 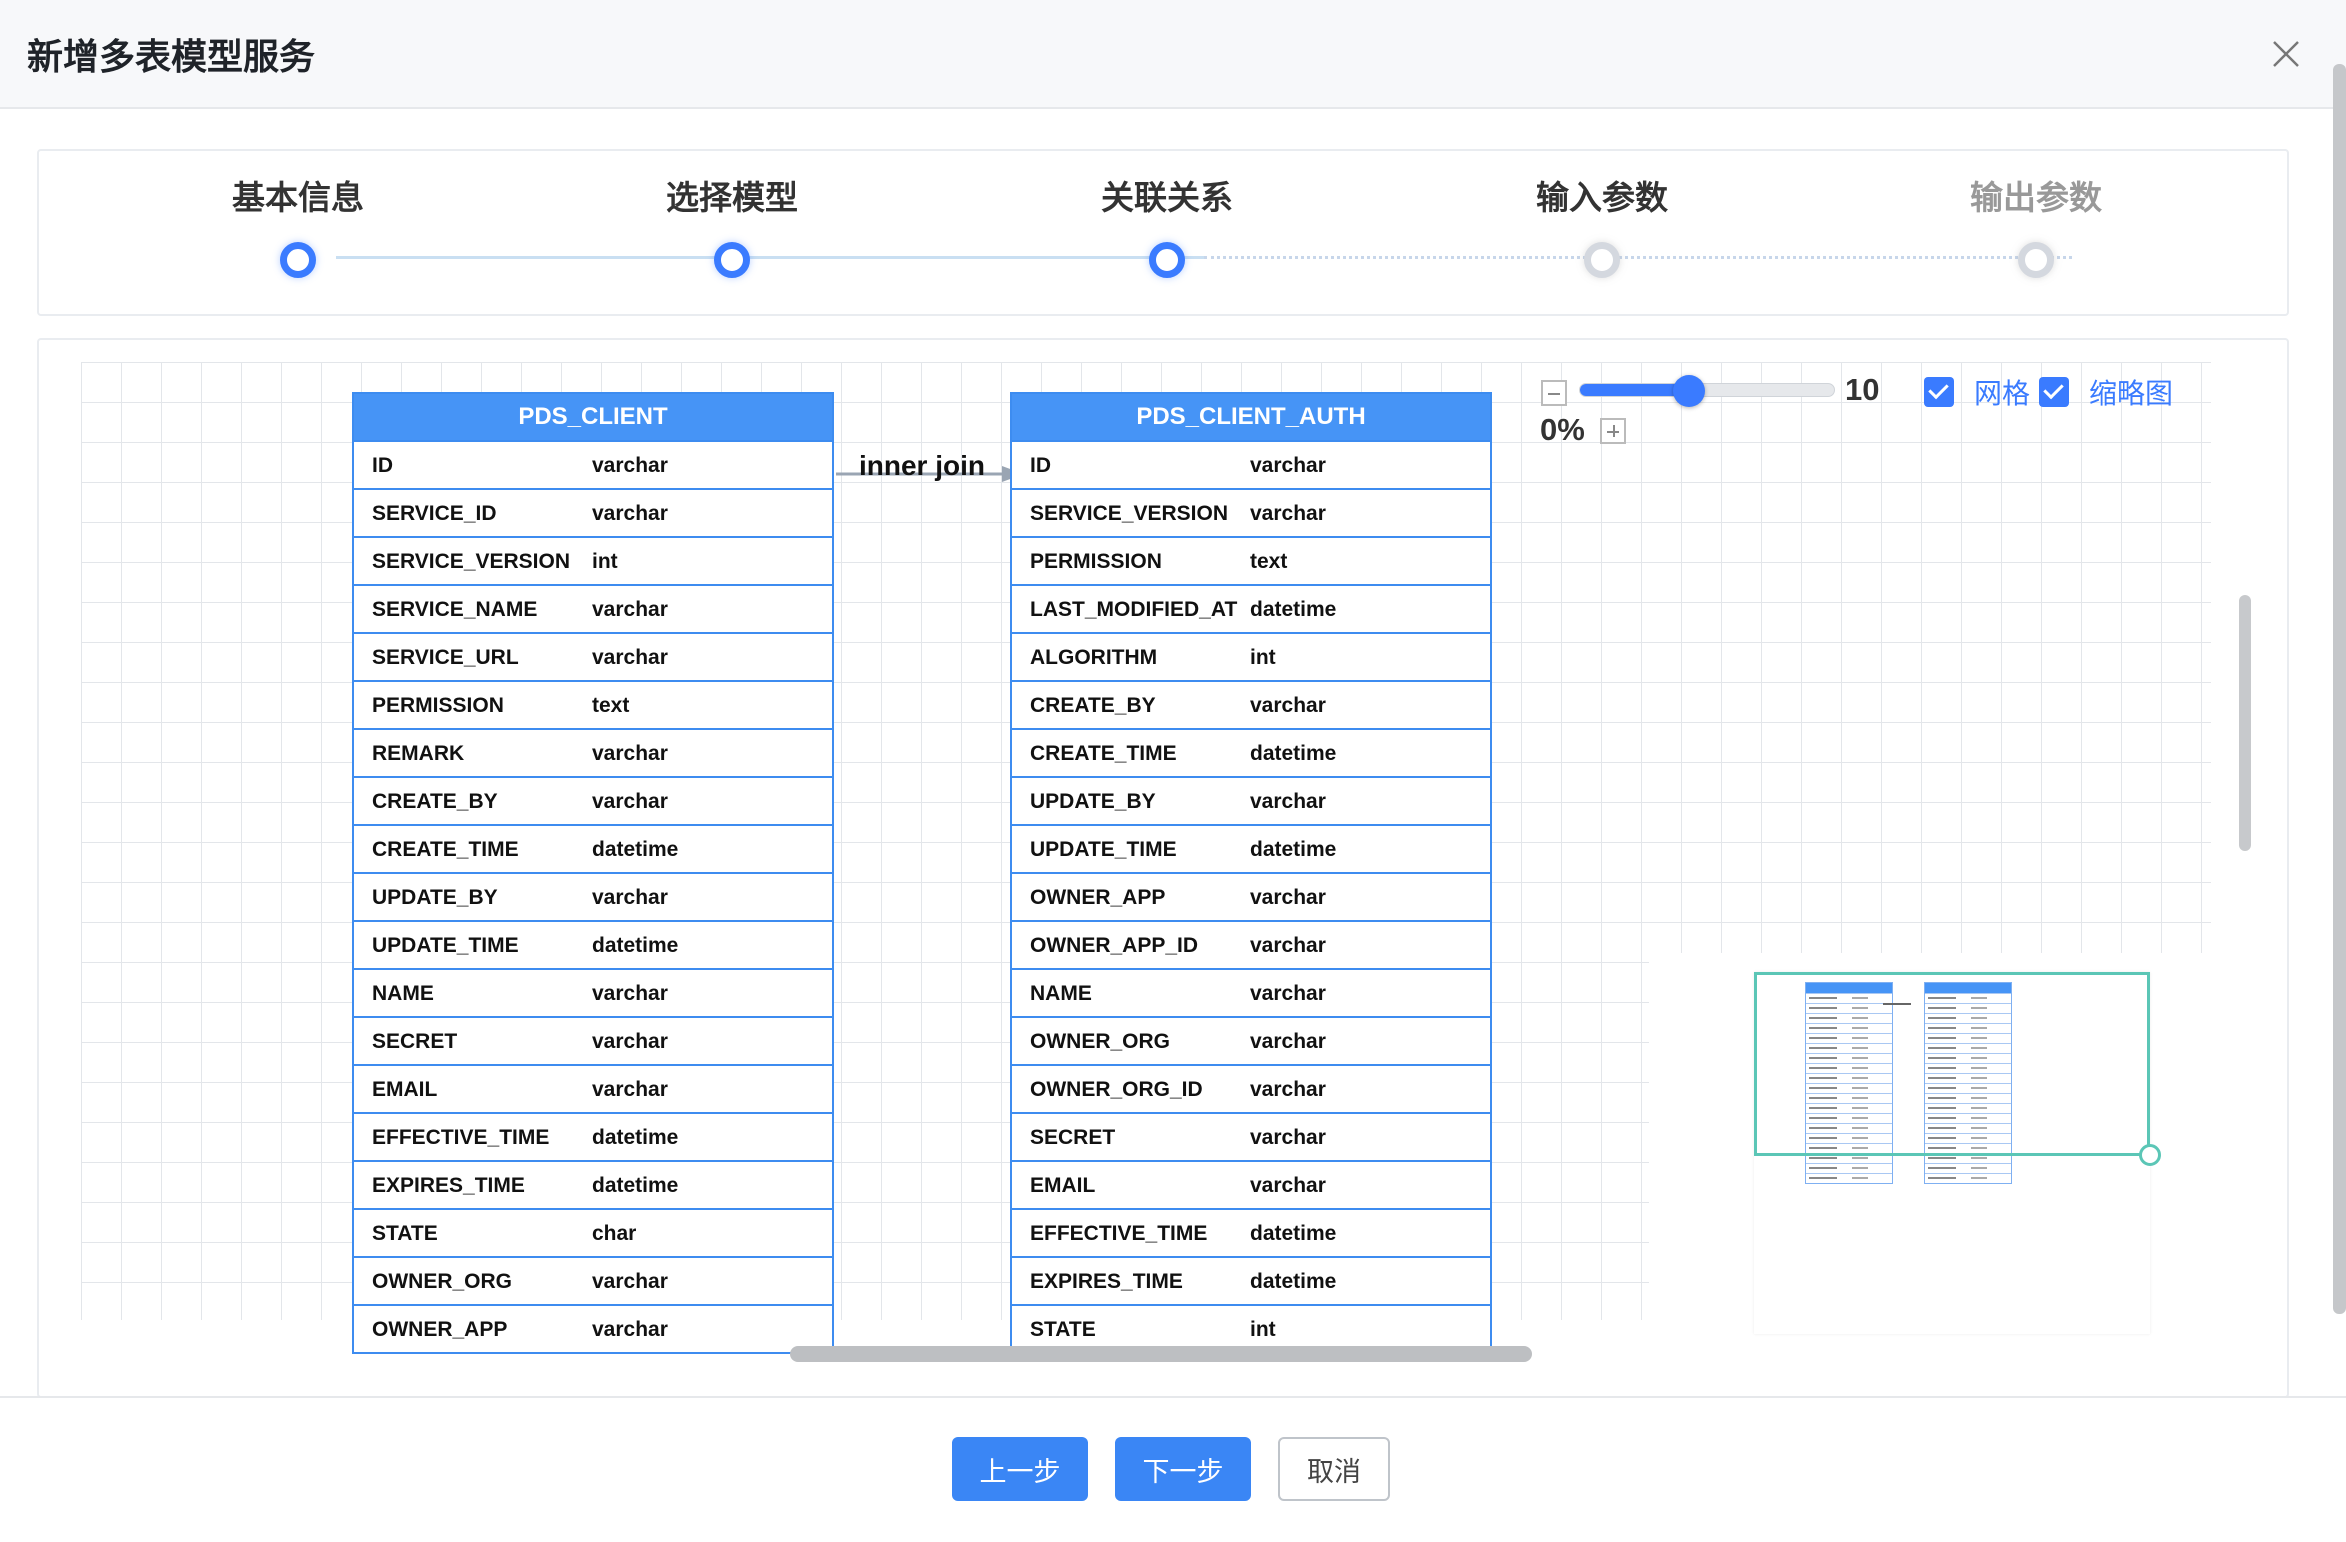 What do you see at coordinates (1939, 392) in the screenshot?
I see `grid-checkbox` at bounding box center [1939, 392].